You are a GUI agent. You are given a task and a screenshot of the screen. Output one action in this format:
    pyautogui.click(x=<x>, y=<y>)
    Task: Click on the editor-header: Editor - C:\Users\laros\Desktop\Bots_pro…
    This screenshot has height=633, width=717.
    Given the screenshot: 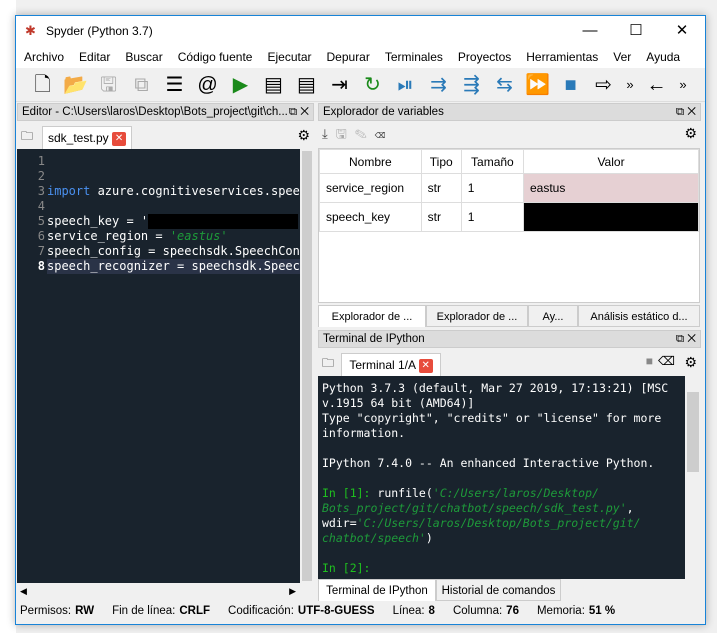 What is the action you would take?
    pyautogui.click(x=165, y=112)
    